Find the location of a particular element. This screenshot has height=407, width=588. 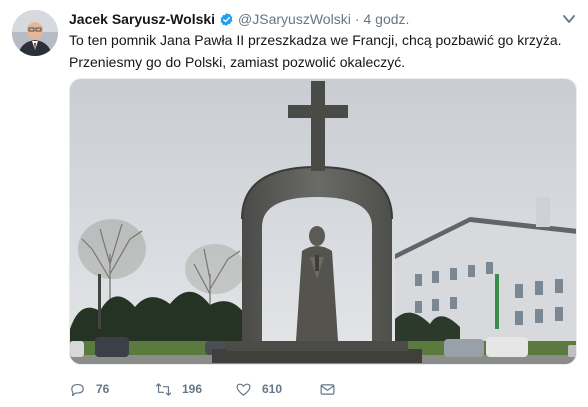

author-name: Jacek Saryusz-Wolski is located at coordinates (142, 19).